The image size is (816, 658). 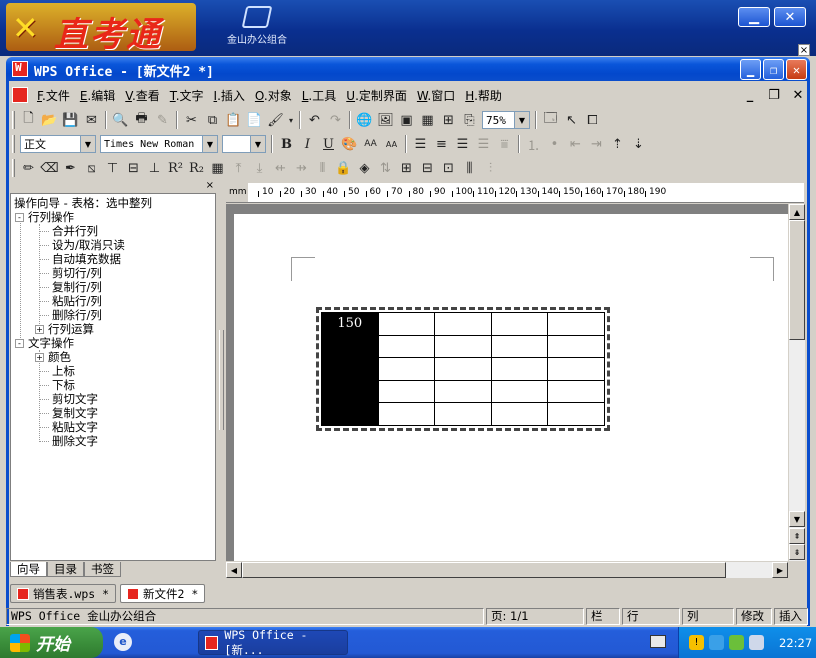 I want to click on banner-small-close-button: ×, so click(x=804, y=50).